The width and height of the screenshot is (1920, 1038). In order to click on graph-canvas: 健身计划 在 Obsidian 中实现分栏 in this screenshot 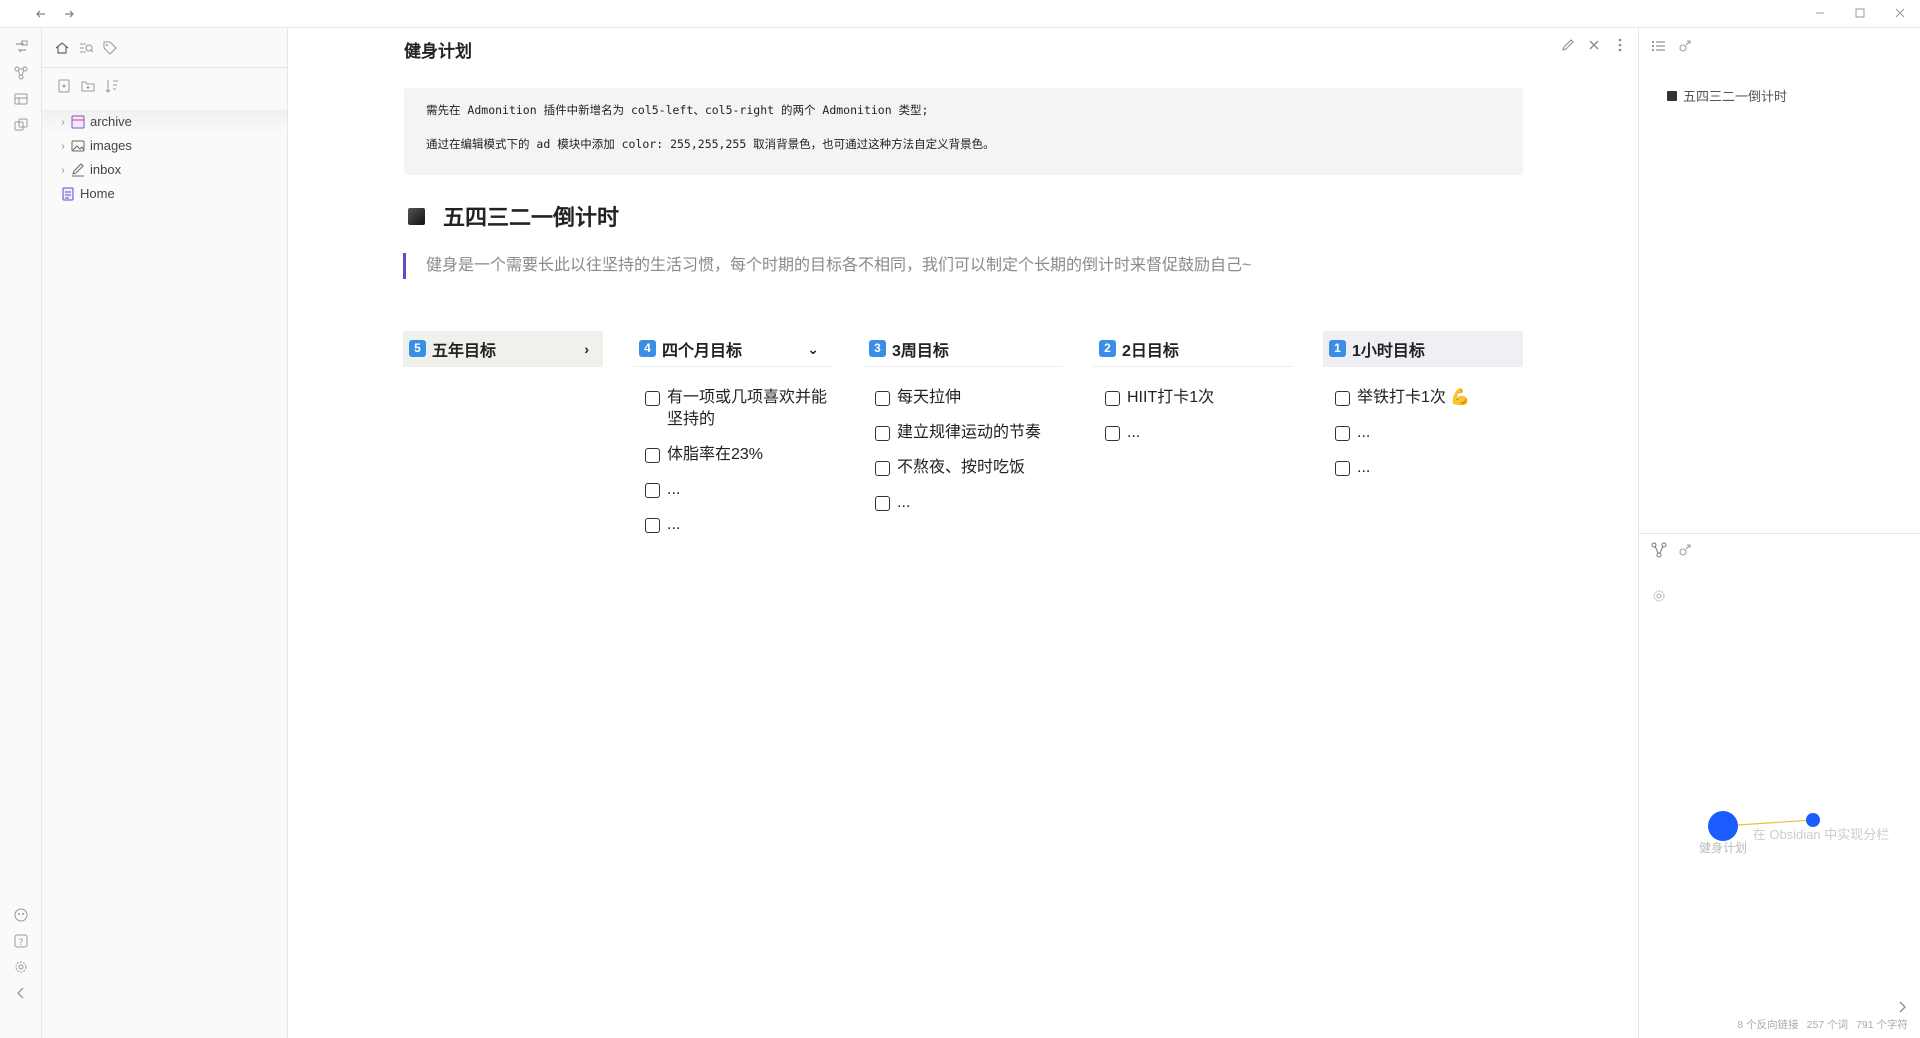, I will do `click(1779, 786)`.